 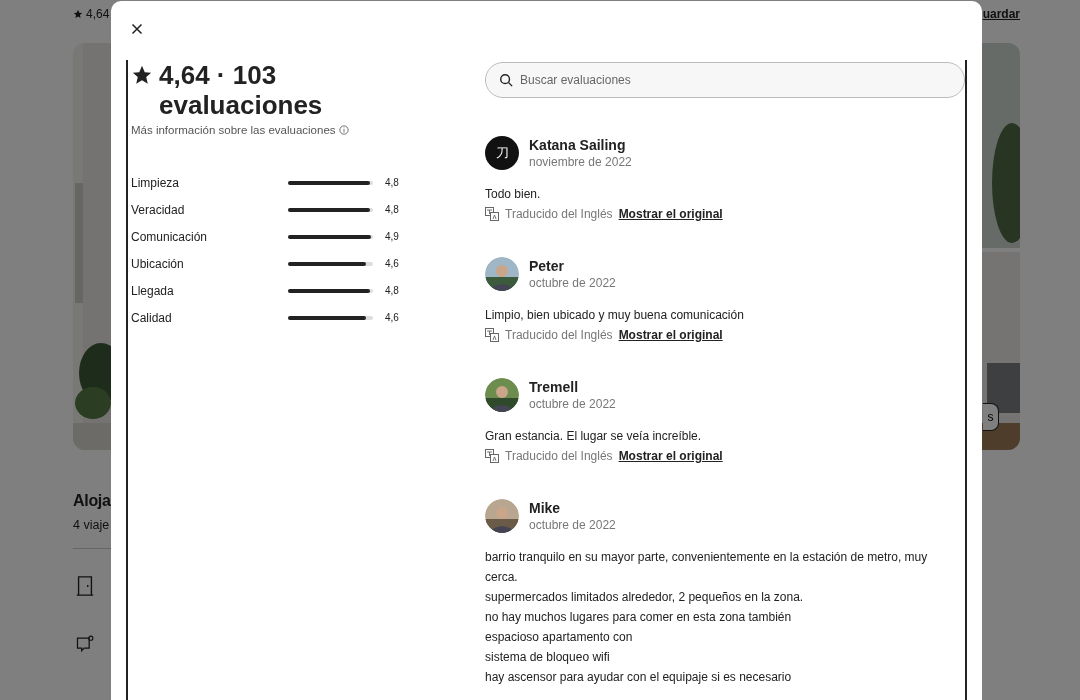 I want to click on close-icon, so click(x=137, y=29).